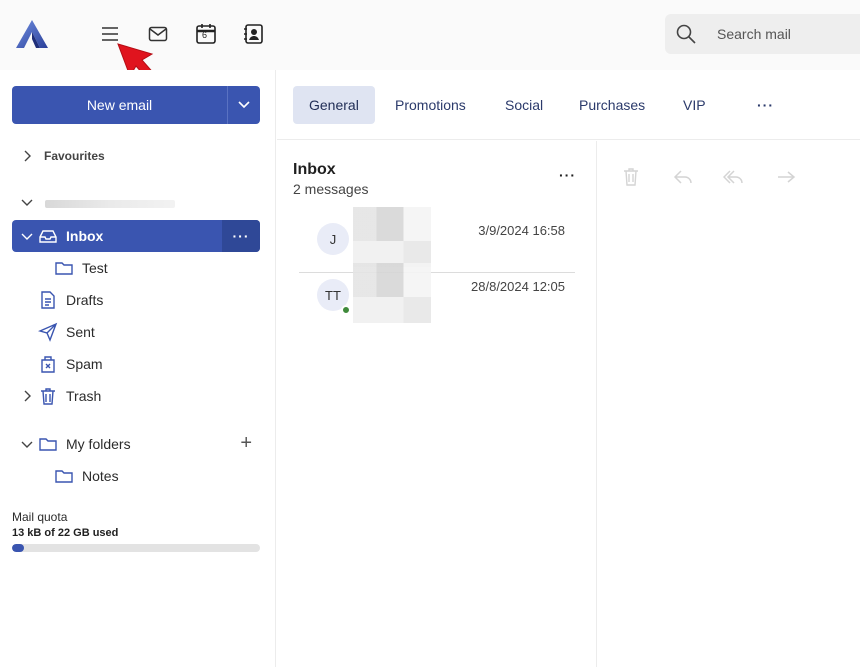 This screenshot has height=667, width=860. Describe the element at coordinates (683, 177) in the screenshot. I see `reply-icon` at that location.